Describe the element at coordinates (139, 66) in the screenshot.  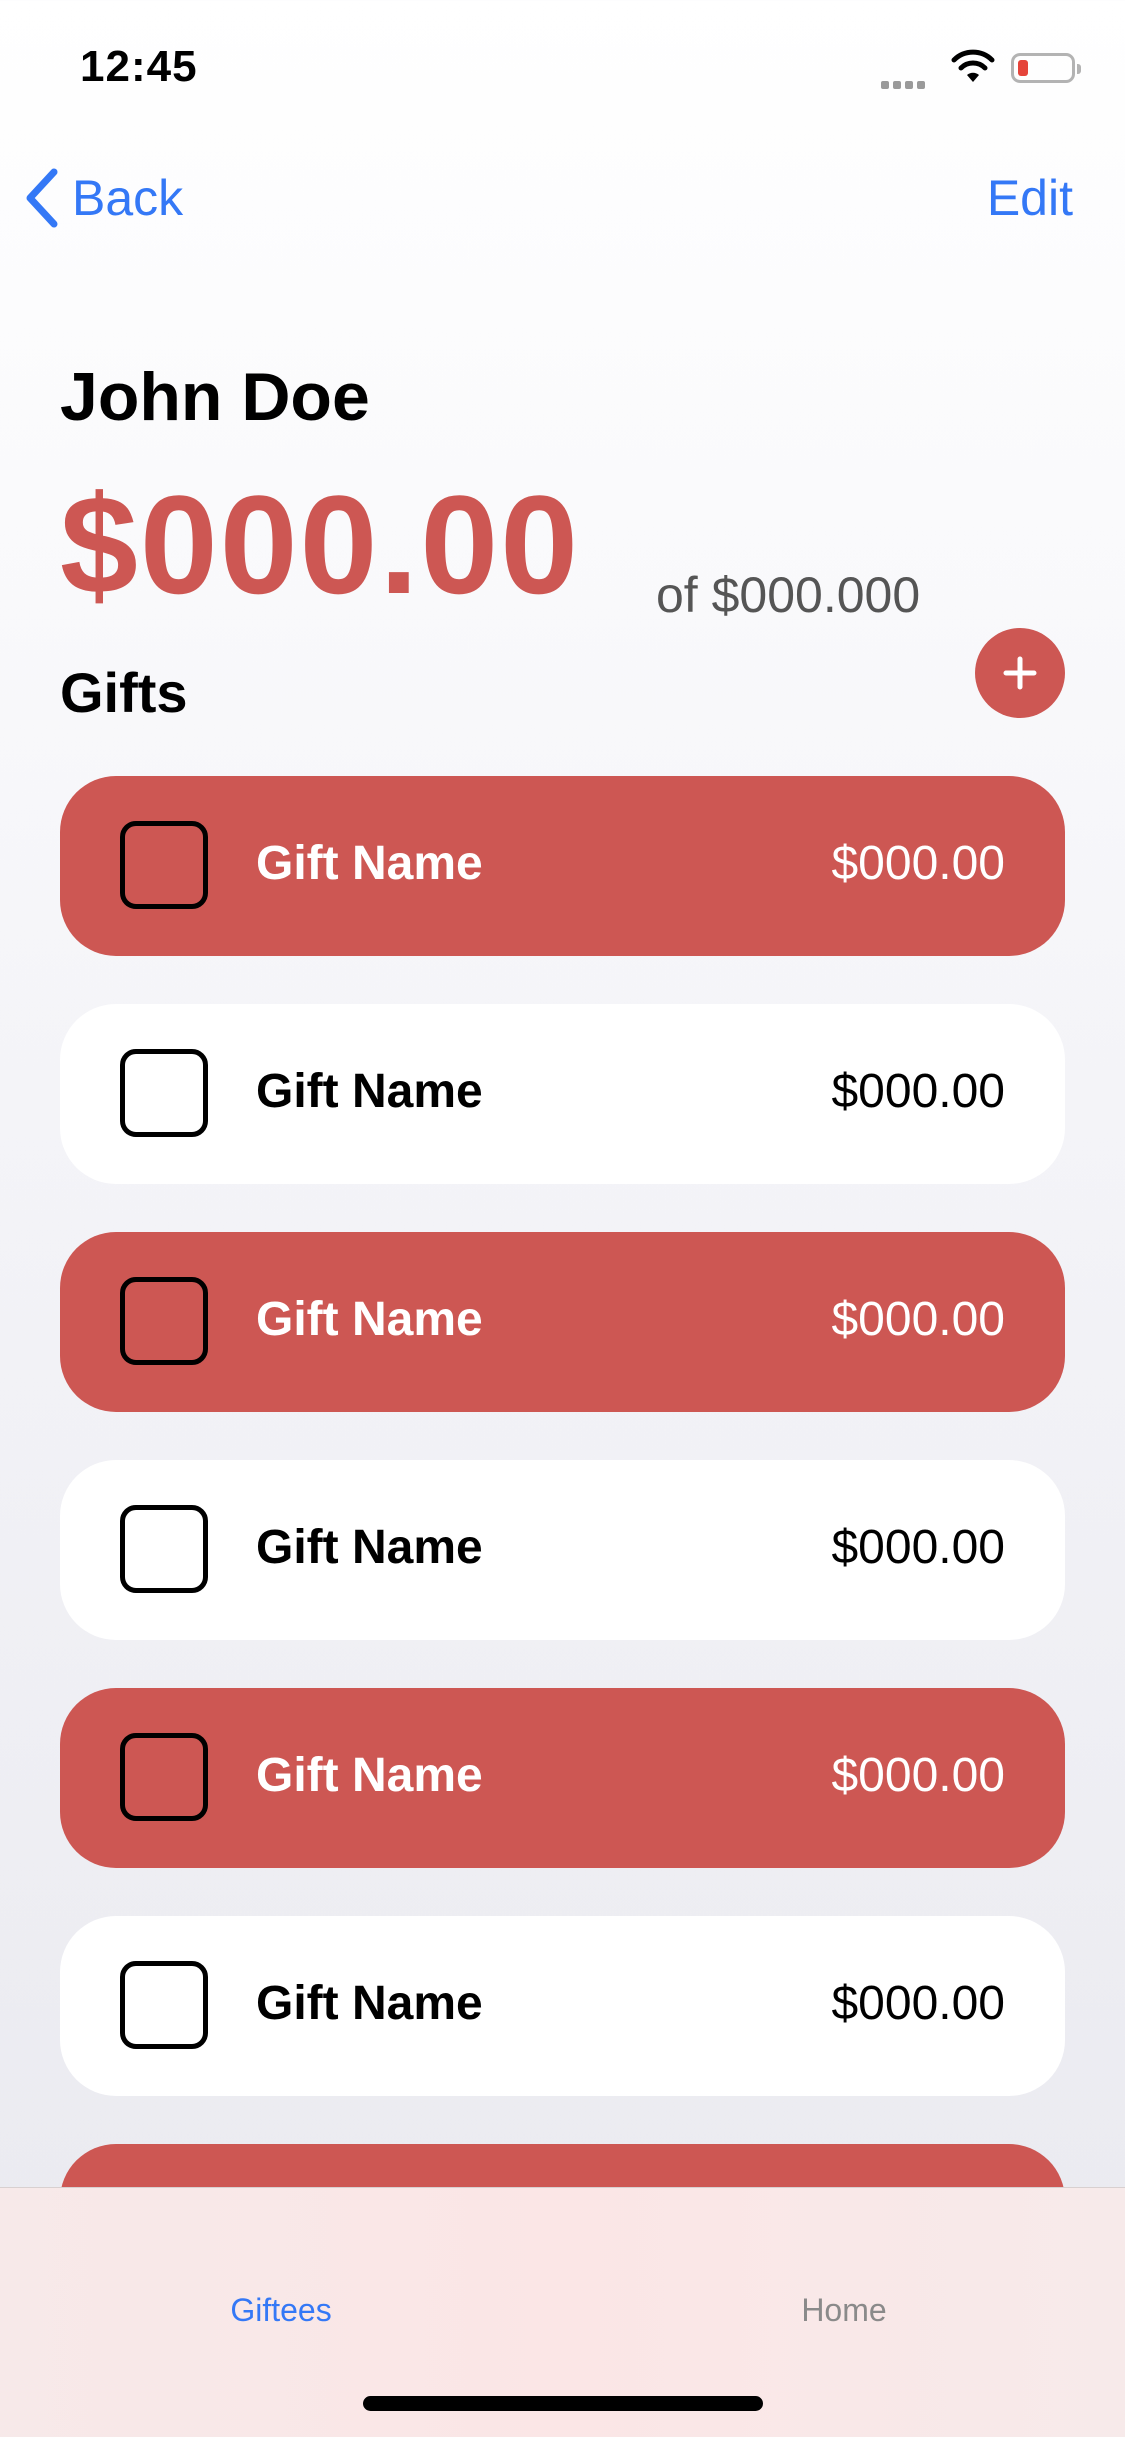
I see `status-time: 12:45` at that location.